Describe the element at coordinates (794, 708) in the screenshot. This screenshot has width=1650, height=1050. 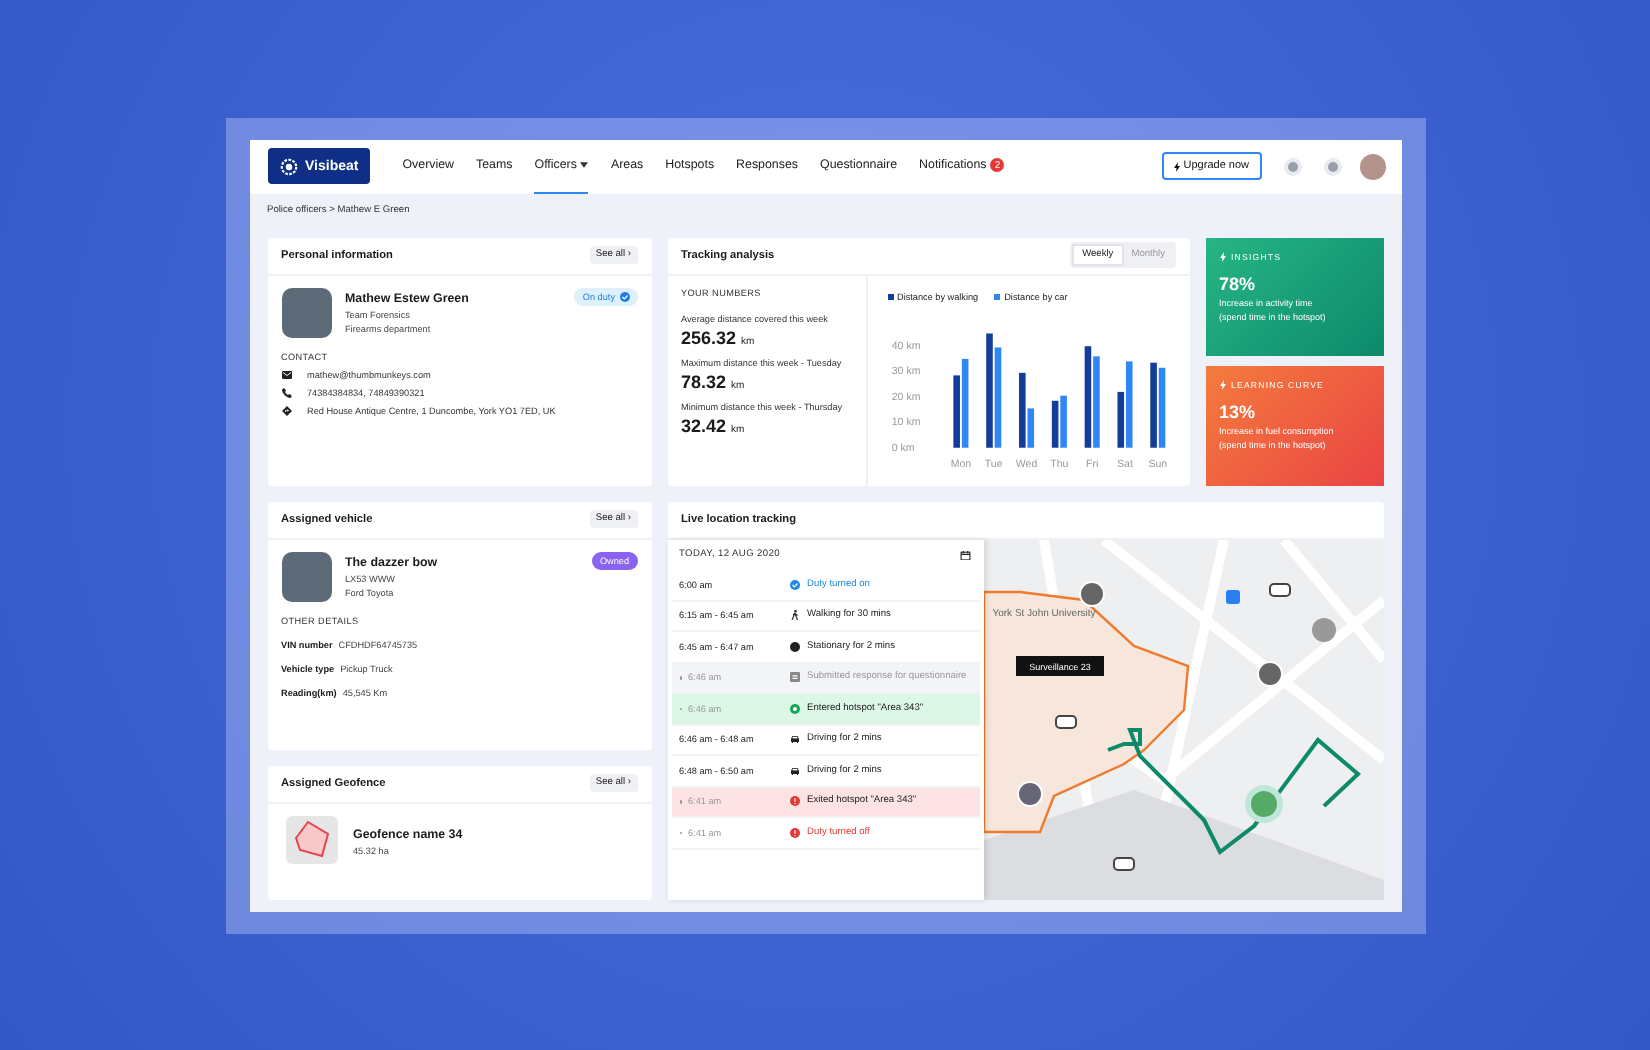
I see `circle-icon` at that location.